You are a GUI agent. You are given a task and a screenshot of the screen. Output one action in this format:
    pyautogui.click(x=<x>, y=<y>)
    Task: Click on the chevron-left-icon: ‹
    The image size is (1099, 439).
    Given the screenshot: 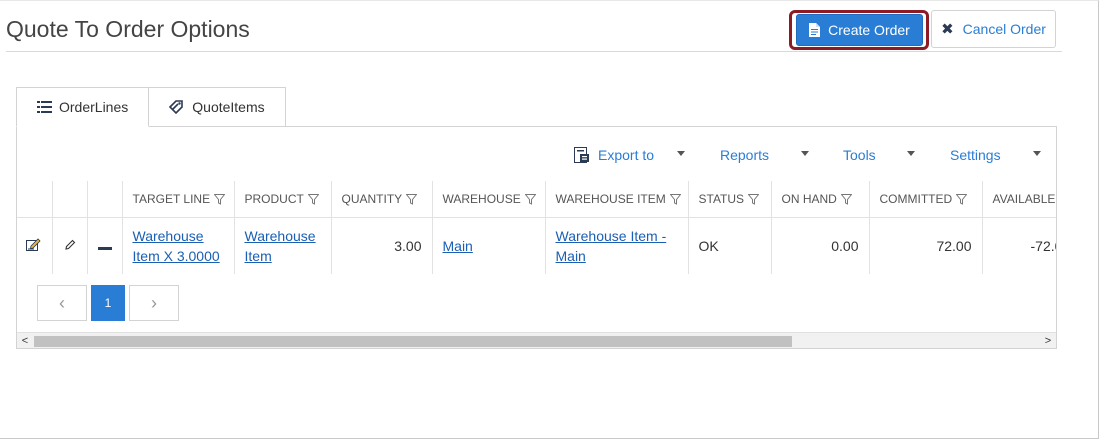 What is the action you would take?
    pyautogui.click(x=62, y=302)
    